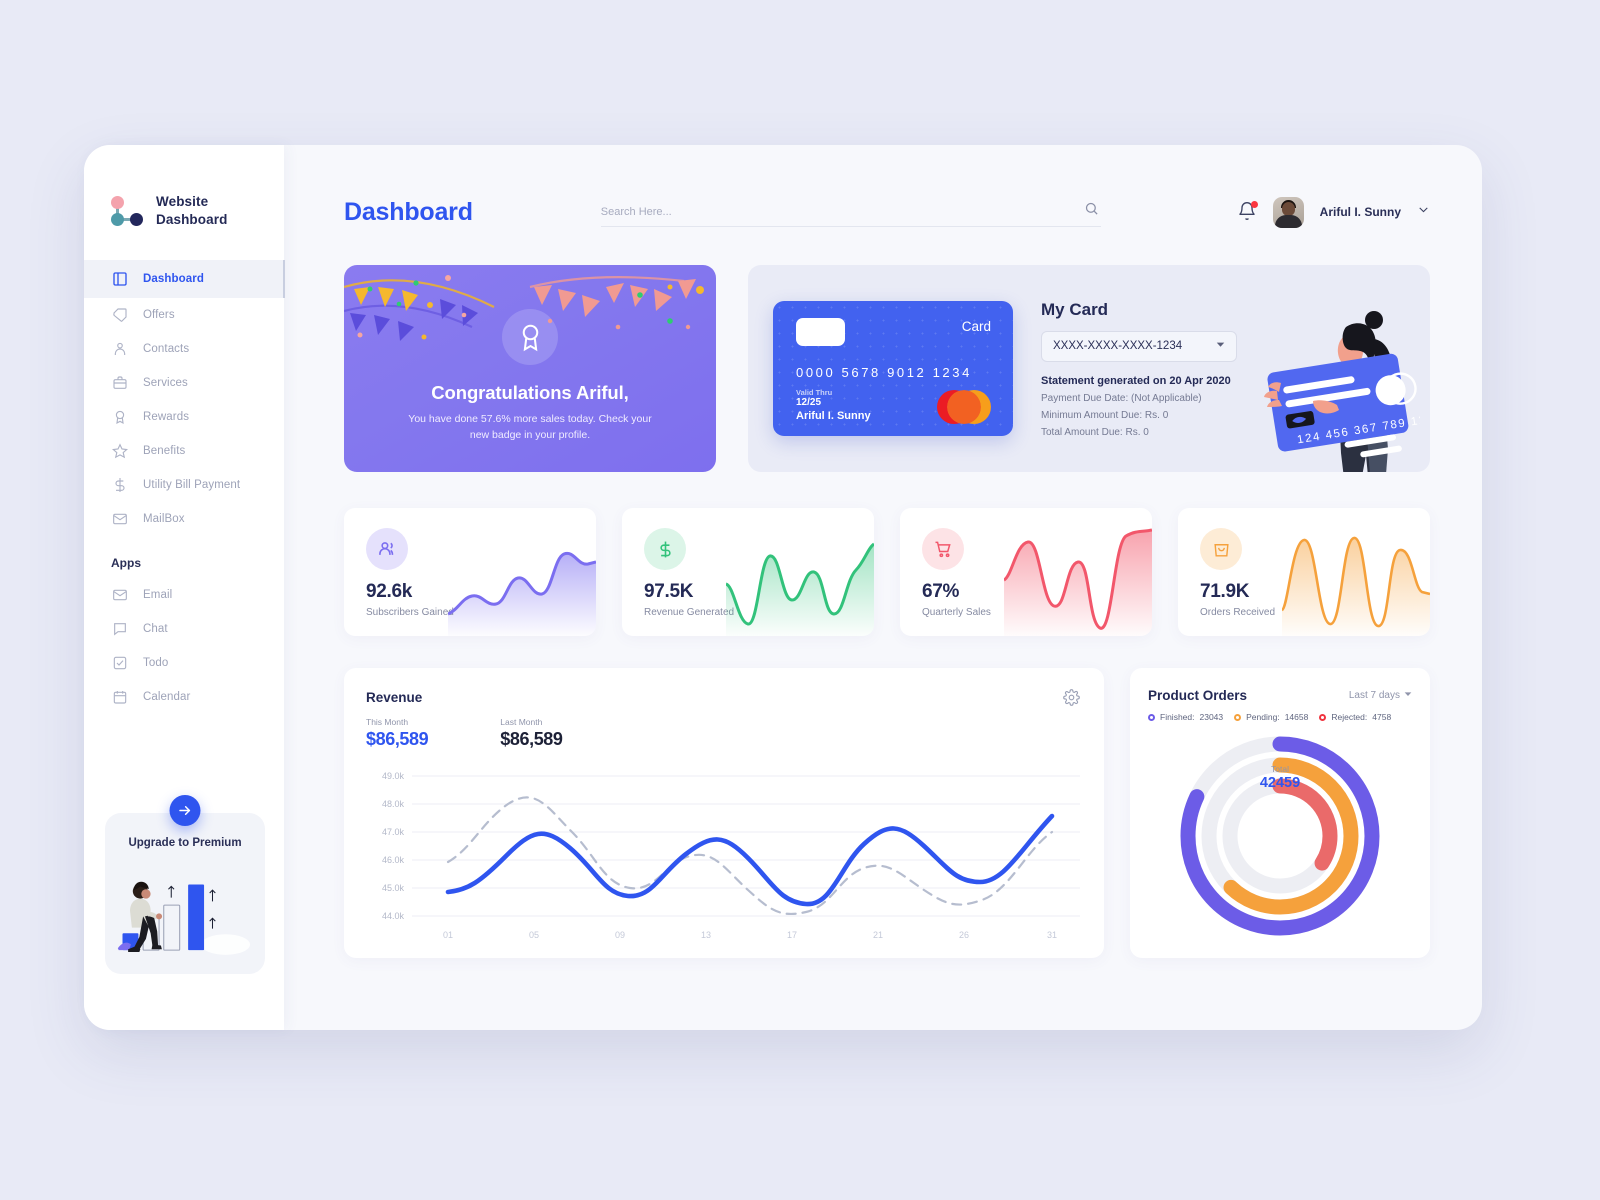 Image resolution: width=1600 pixels, height=1200 pixels. Describe the element at coordinates (1198, 695) in the screenshot. I see `orders-title: Product Orders` at that location.